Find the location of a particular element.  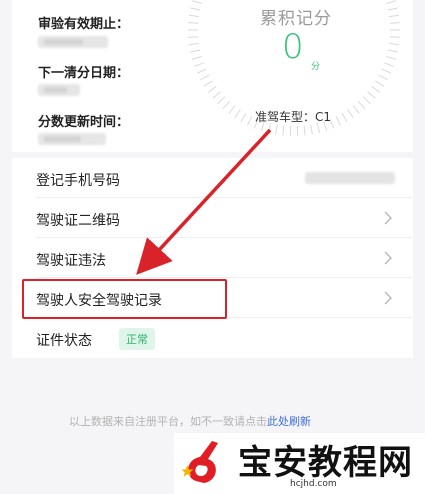

footer-text: 以上数据来自注册平台，如不一致请点击 is located at coordinates (168, 421).